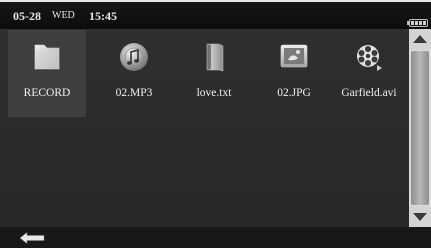 This screenshot has width=431, height=248. I want to click on scroll-up-button, so click(420, 39).